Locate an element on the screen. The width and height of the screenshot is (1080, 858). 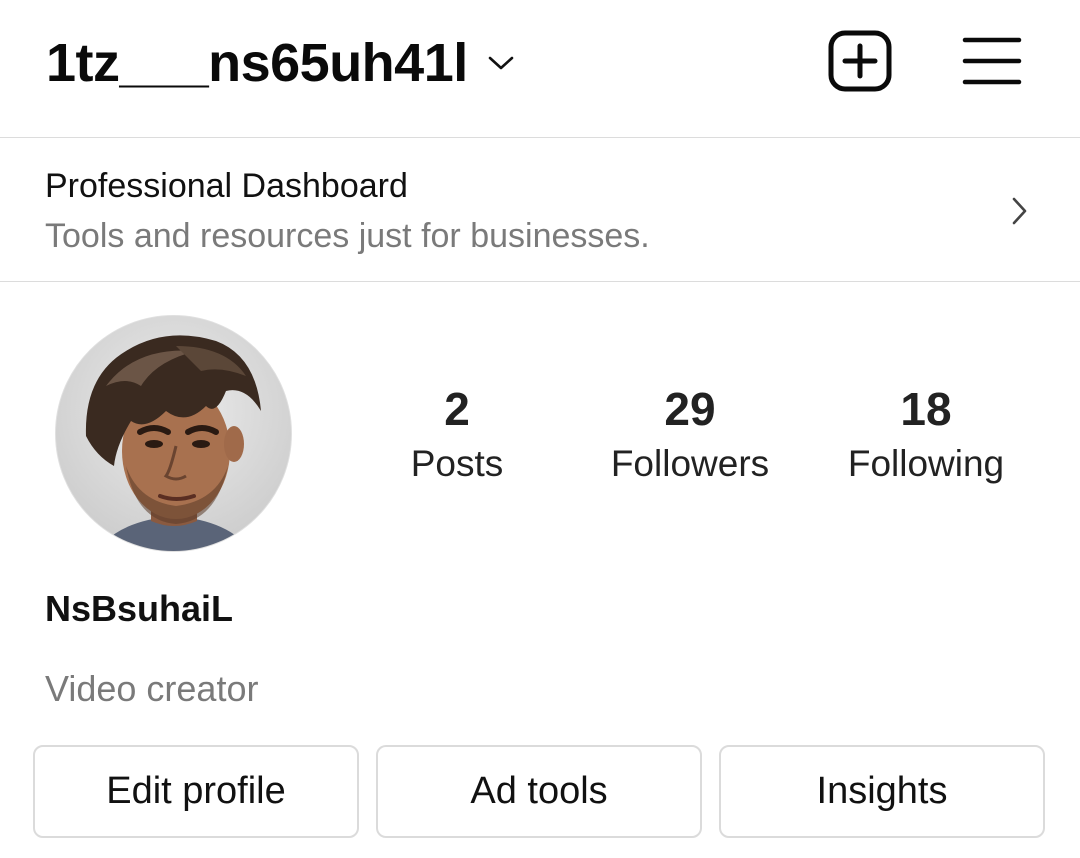
account-switcher: 1tz___ns65uh41l is located at coordinates (281, 63).